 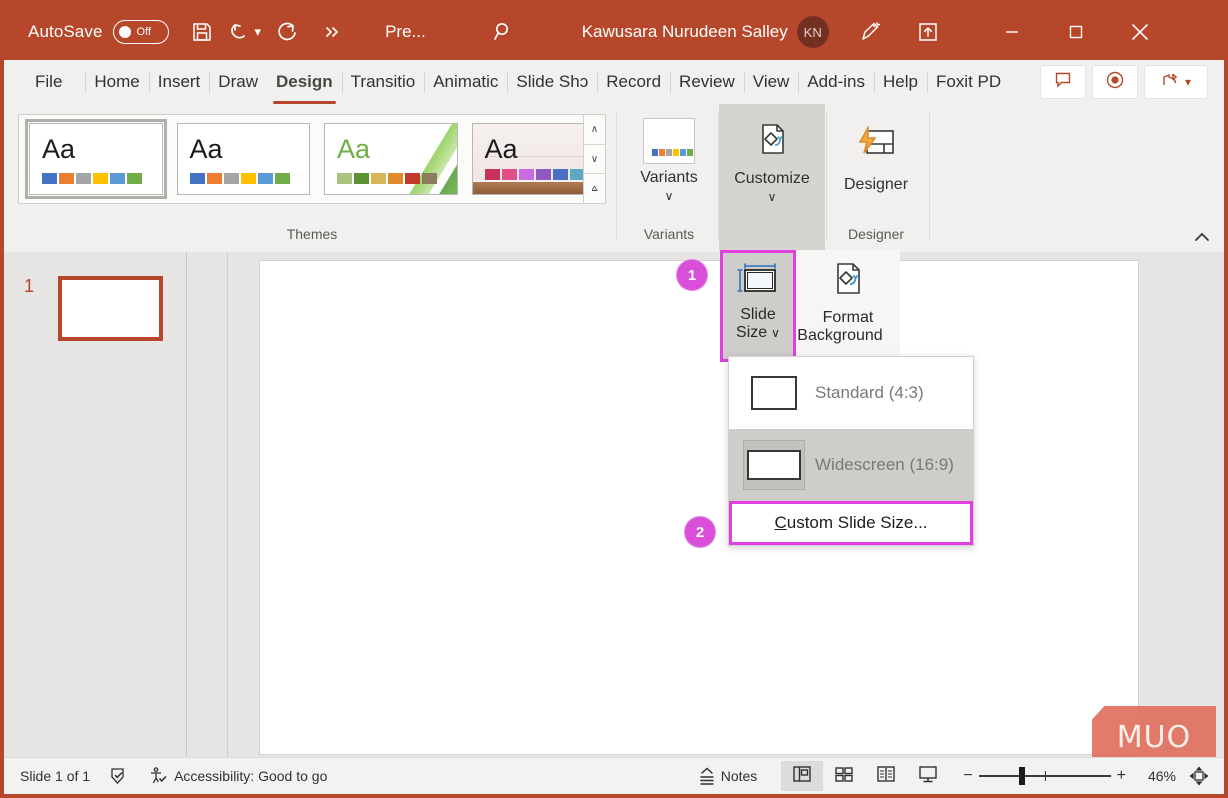 I want to click on undo-icon, so click(x=240, y=32).